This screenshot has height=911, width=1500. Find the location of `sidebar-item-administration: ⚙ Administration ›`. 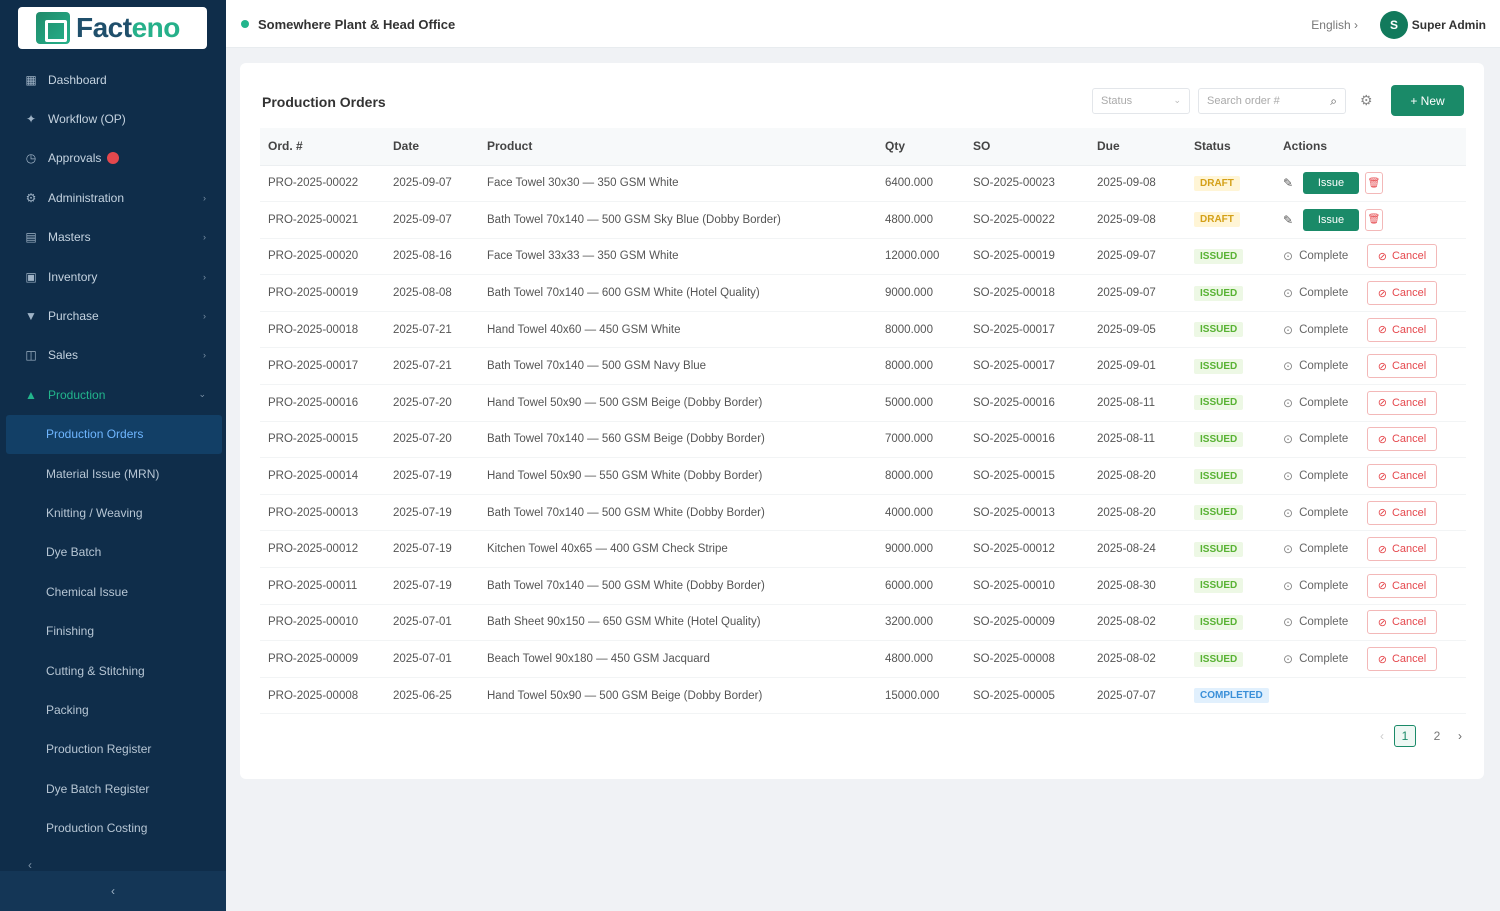

sidebar-item-administration: ⚙ Administration › is located at coordinates (113, 197).